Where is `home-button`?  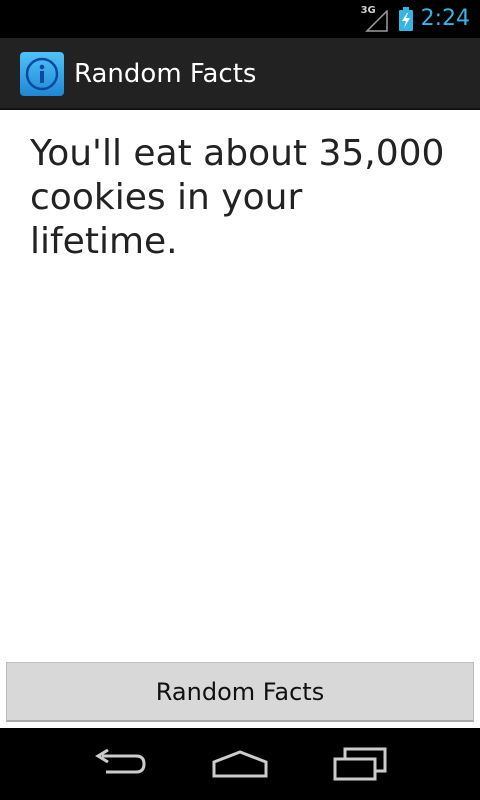 home-button is located at coordinates (240, 764).